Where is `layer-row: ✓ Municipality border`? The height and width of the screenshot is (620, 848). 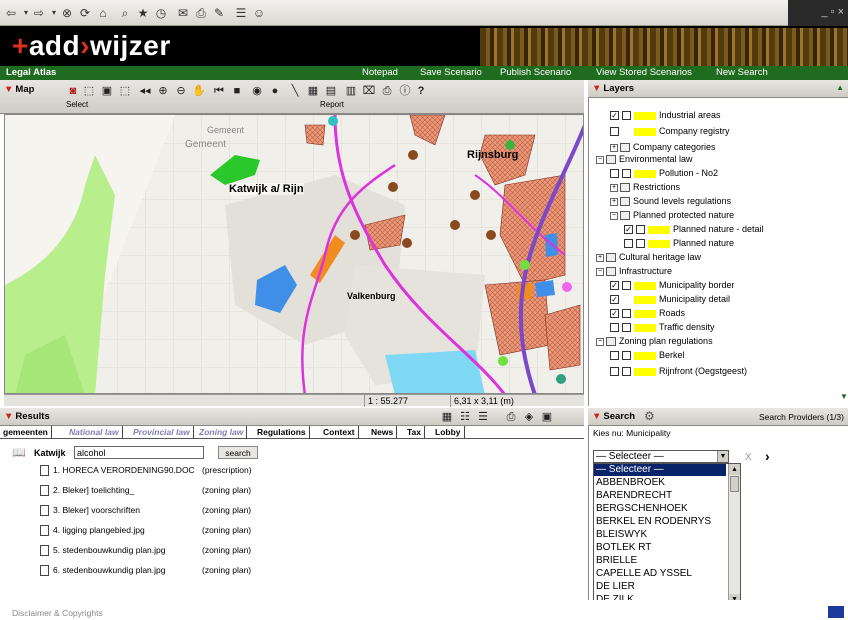
layer-row: ✓ Municipality border is located at coordinates (672, 285).